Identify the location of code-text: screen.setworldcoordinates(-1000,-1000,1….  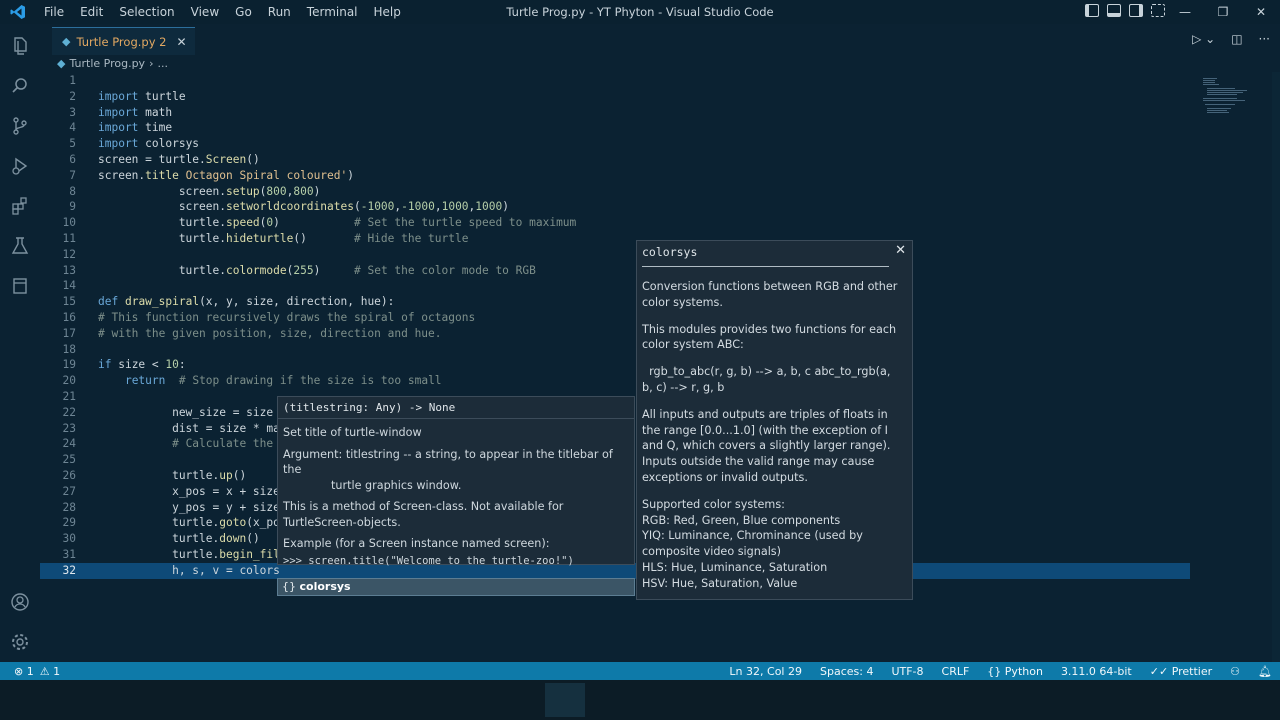
(303, 207).